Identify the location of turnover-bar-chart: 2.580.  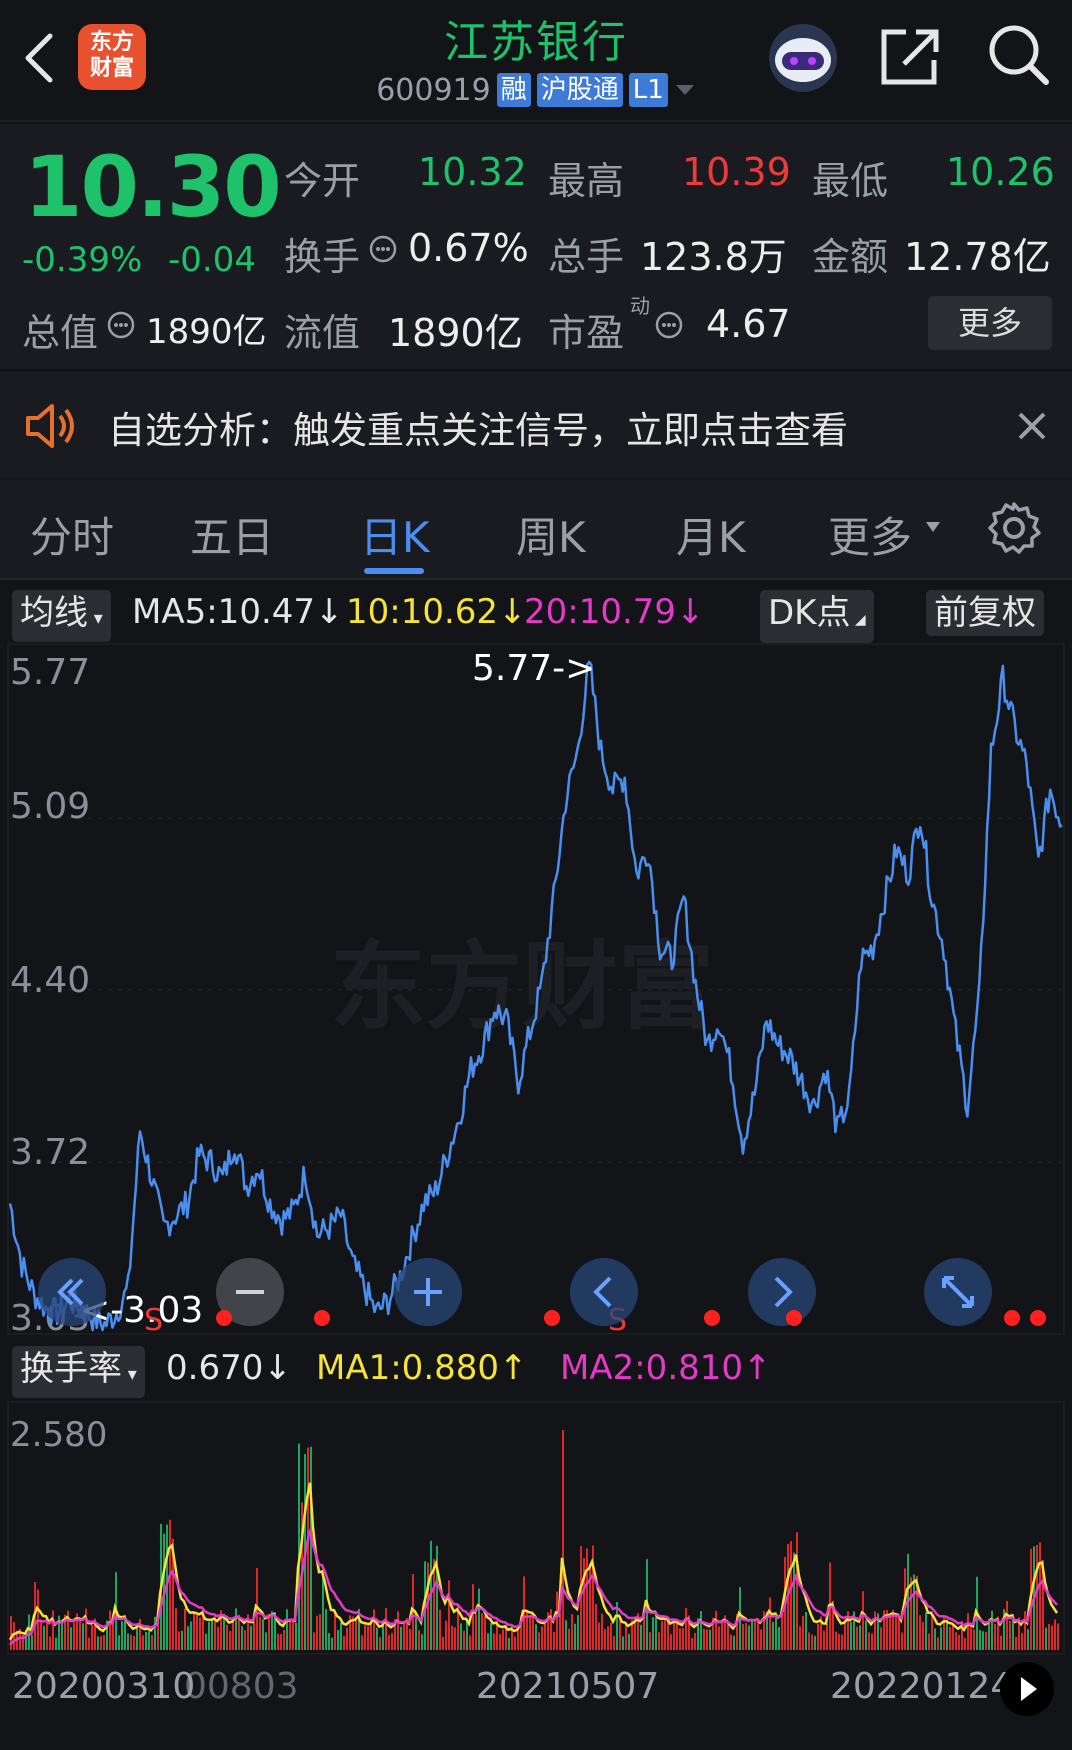
(536, 1530).